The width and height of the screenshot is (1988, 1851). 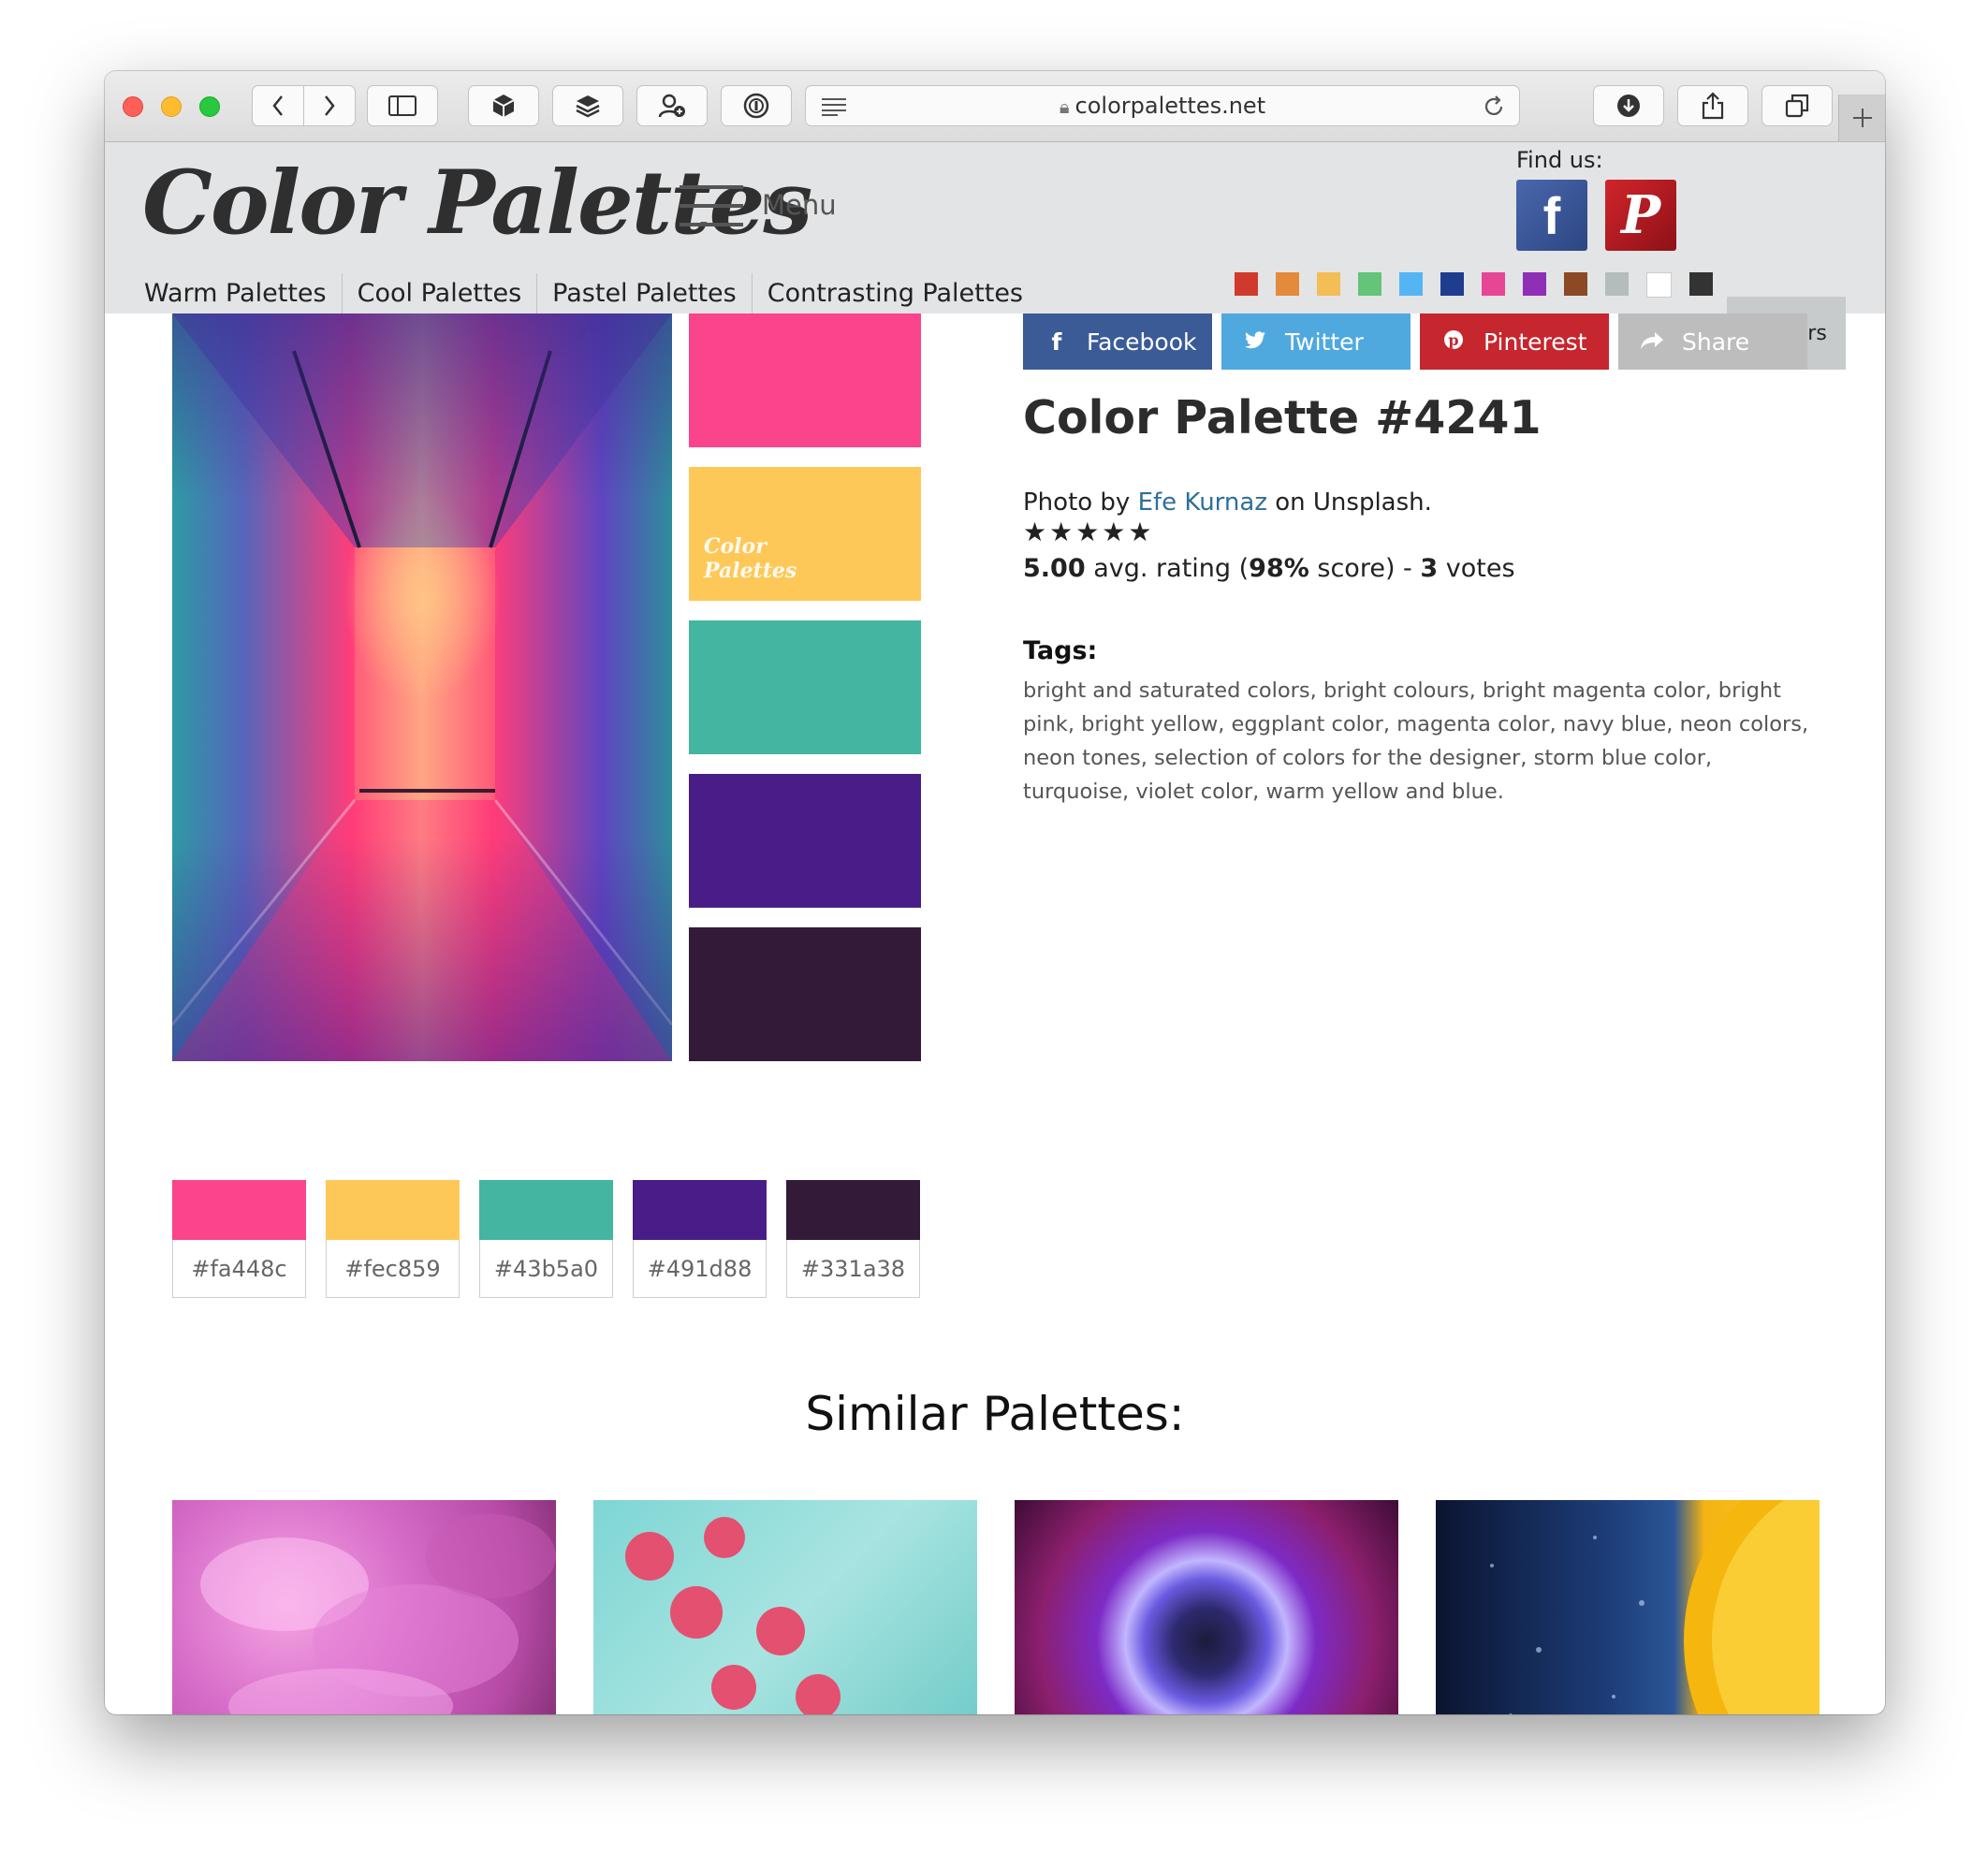 What do you see at coordinates (439, 293) in the screenshot?
I see `nav-cool-palettes: Cool Palettes` at bounding box center [439, 293].